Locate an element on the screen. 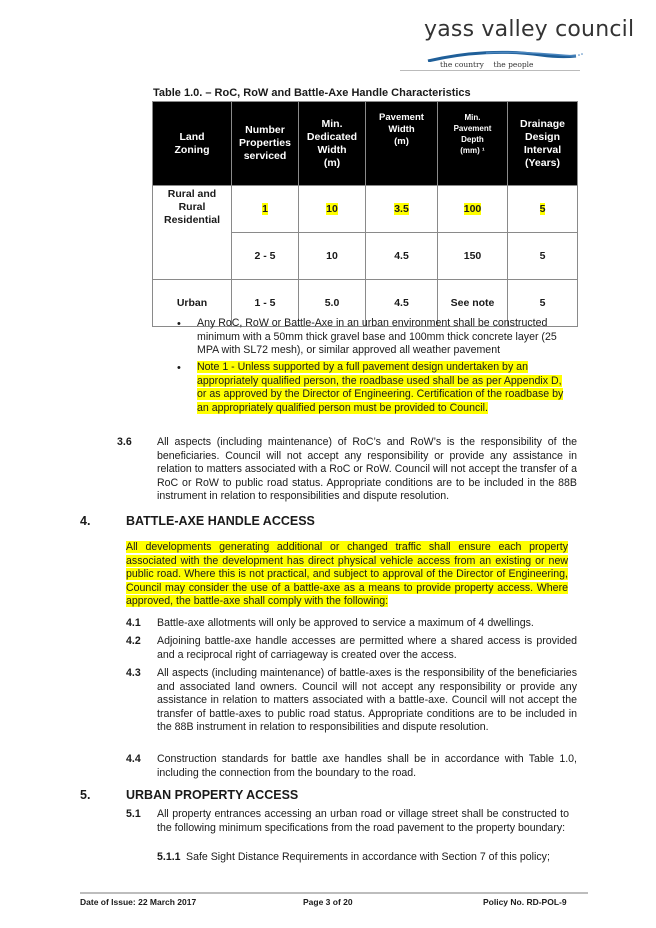 Image resolution: width=656 pixels, height=928 pixels. footer-page-number: Page 3 of 20 is located at coordinates (328, 902).